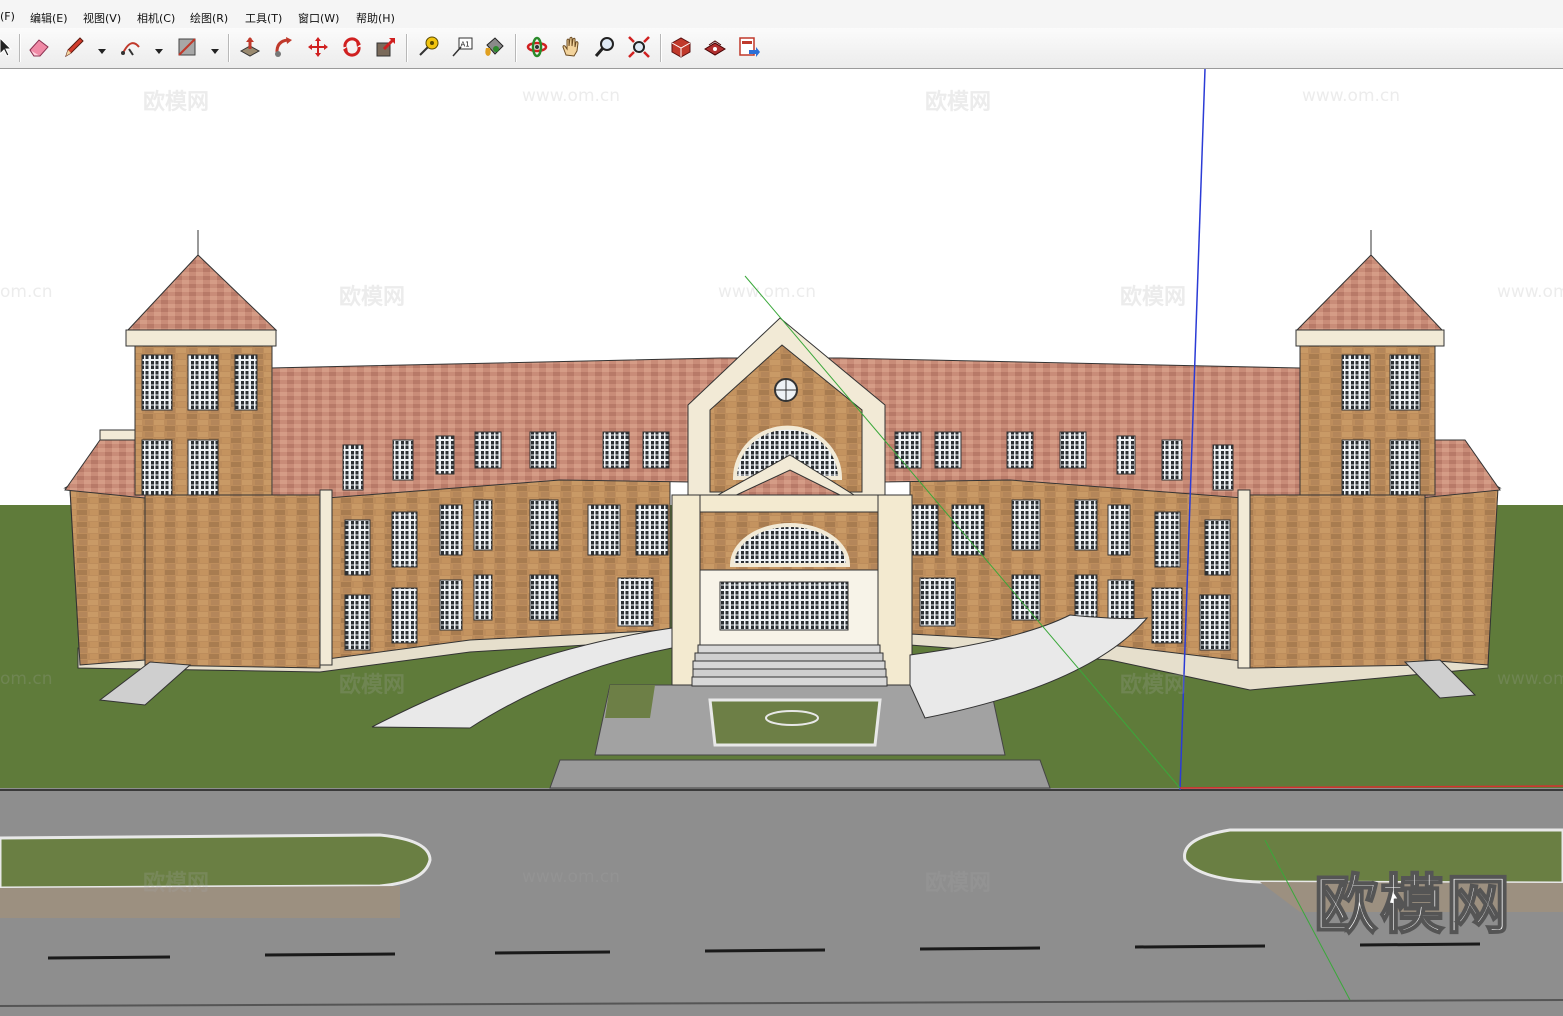 This screenshot has width=1563, height=1016. I want to click on move-icon, so click(318, 47).